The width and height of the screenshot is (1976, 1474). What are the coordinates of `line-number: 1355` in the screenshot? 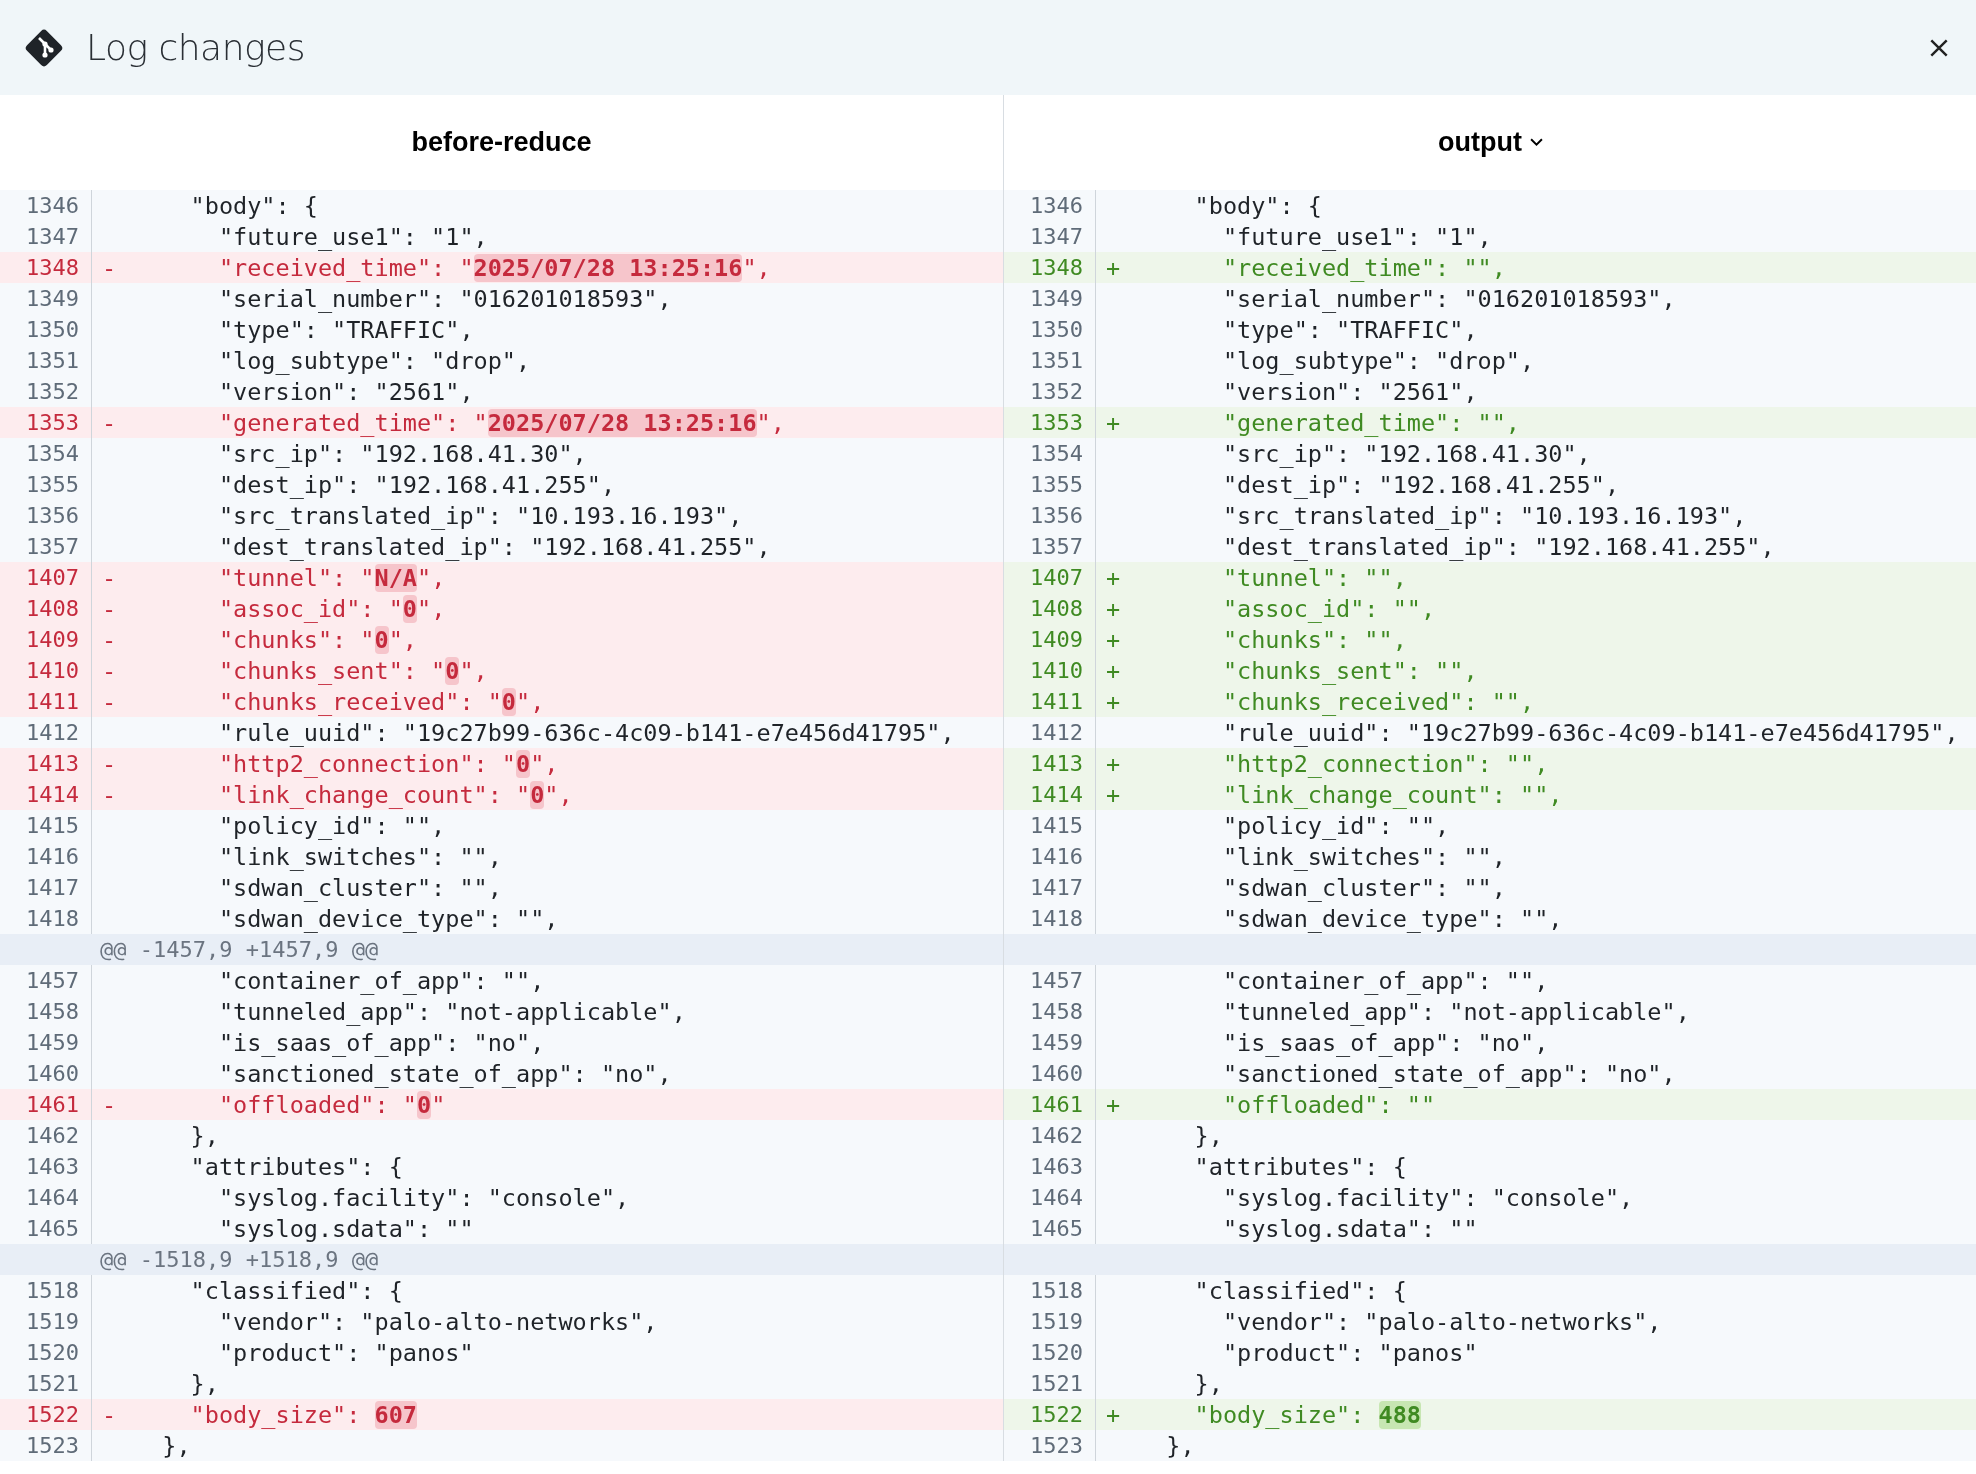 It's located at (1056, 484).